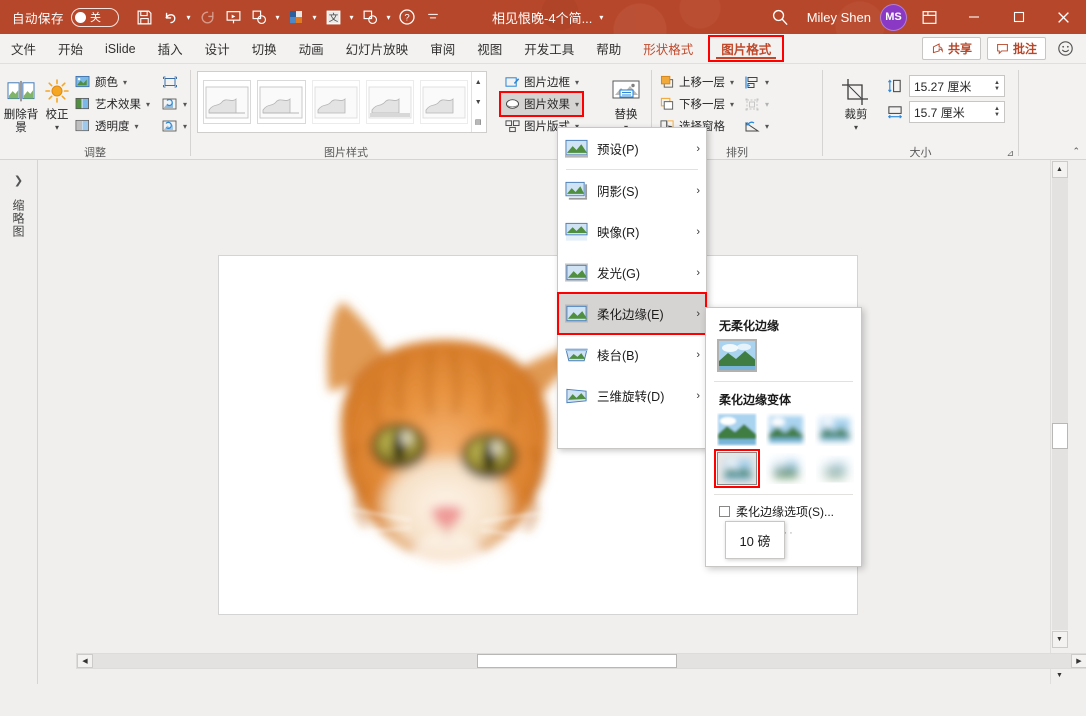 This screenshot has width=1086, height=716. Describe the element at coordinates (632, 231) in the screenshot. I see `menu-item-reflection: 映像(R) ›` at that location.